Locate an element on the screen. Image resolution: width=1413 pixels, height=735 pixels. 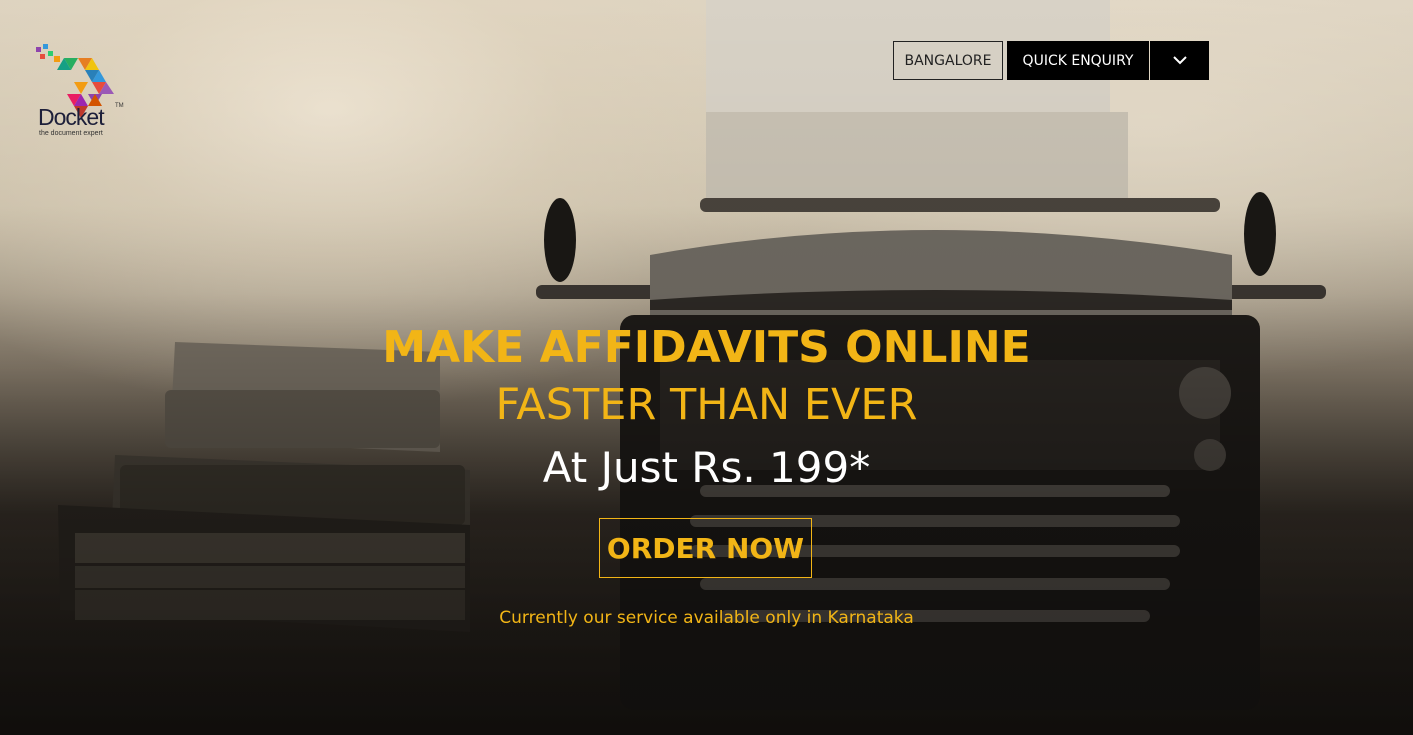
trademark-mark: TM is located at coordinates (119, 106).